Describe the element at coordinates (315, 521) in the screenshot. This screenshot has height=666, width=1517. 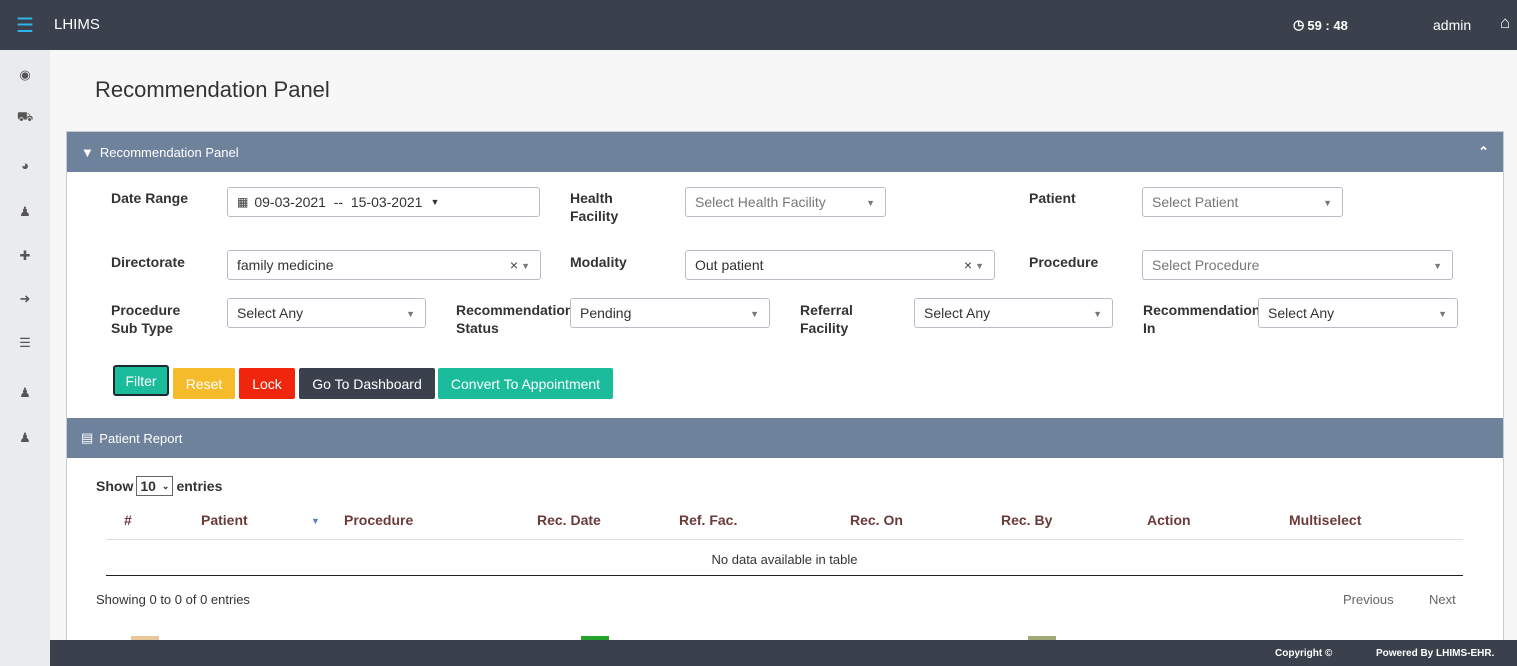
I see `sort-desc-icon: ▼` at that location.